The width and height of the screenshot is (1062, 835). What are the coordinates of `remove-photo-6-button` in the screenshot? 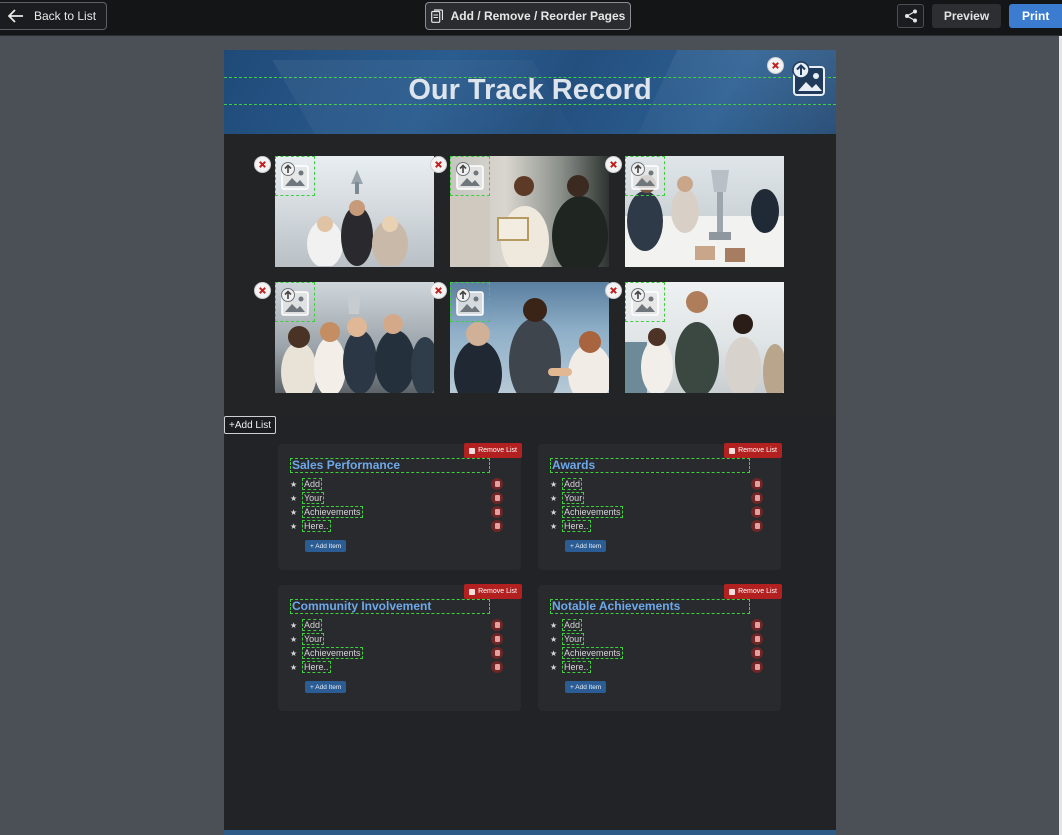 It's located at (613, 290).